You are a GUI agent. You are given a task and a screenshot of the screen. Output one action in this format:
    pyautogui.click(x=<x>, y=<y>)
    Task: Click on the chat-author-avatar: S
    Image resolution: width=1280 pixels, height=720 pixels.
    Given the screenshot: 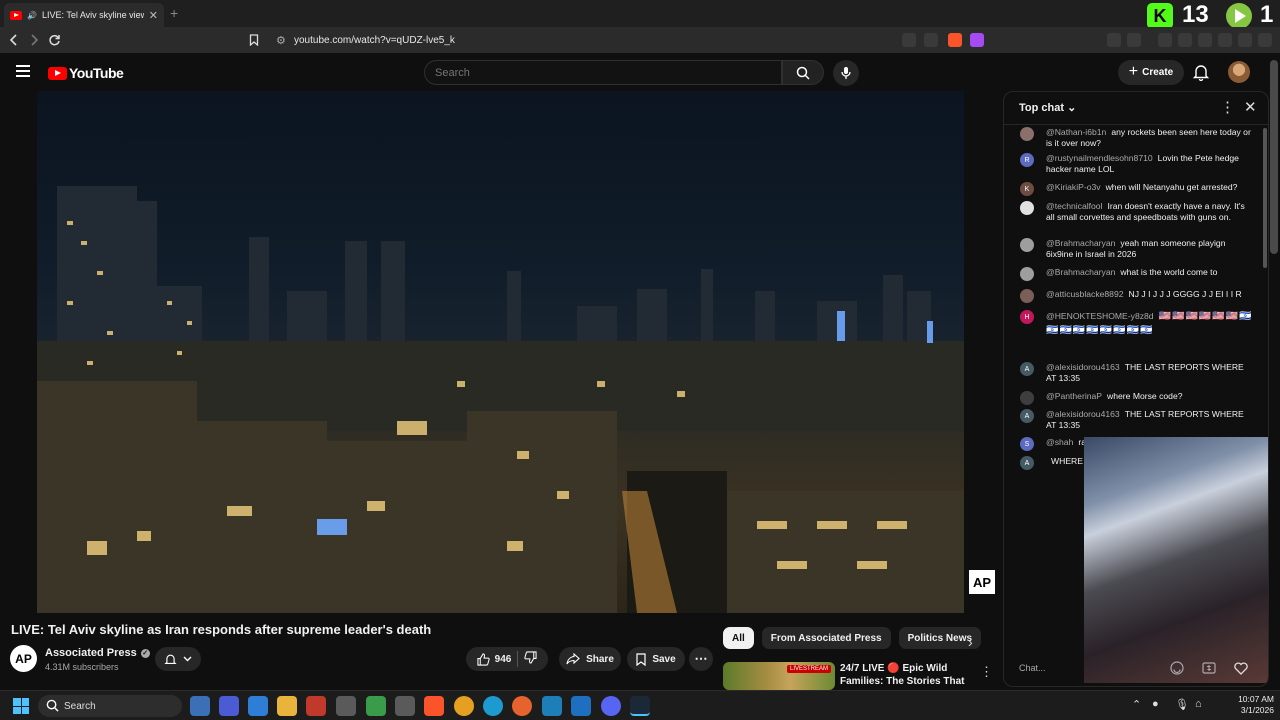 What is the action you would take?
    pyautogui.click(x=1027, y=444)
    